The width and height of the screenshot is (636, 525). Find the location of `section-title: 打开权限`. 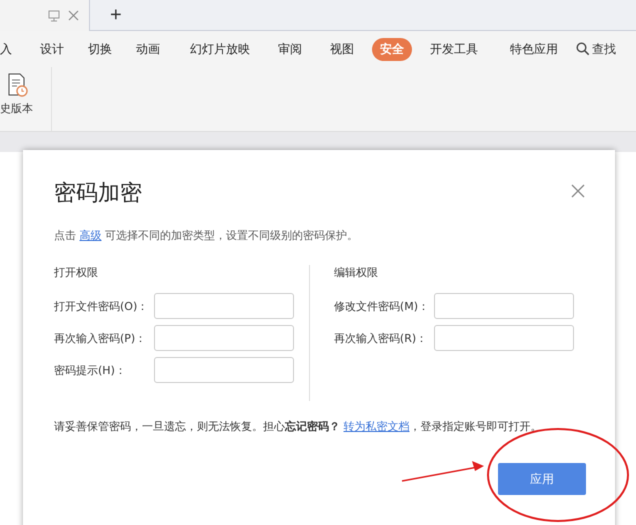

section-title: 打开权限 is located at coordinates (76, 272).